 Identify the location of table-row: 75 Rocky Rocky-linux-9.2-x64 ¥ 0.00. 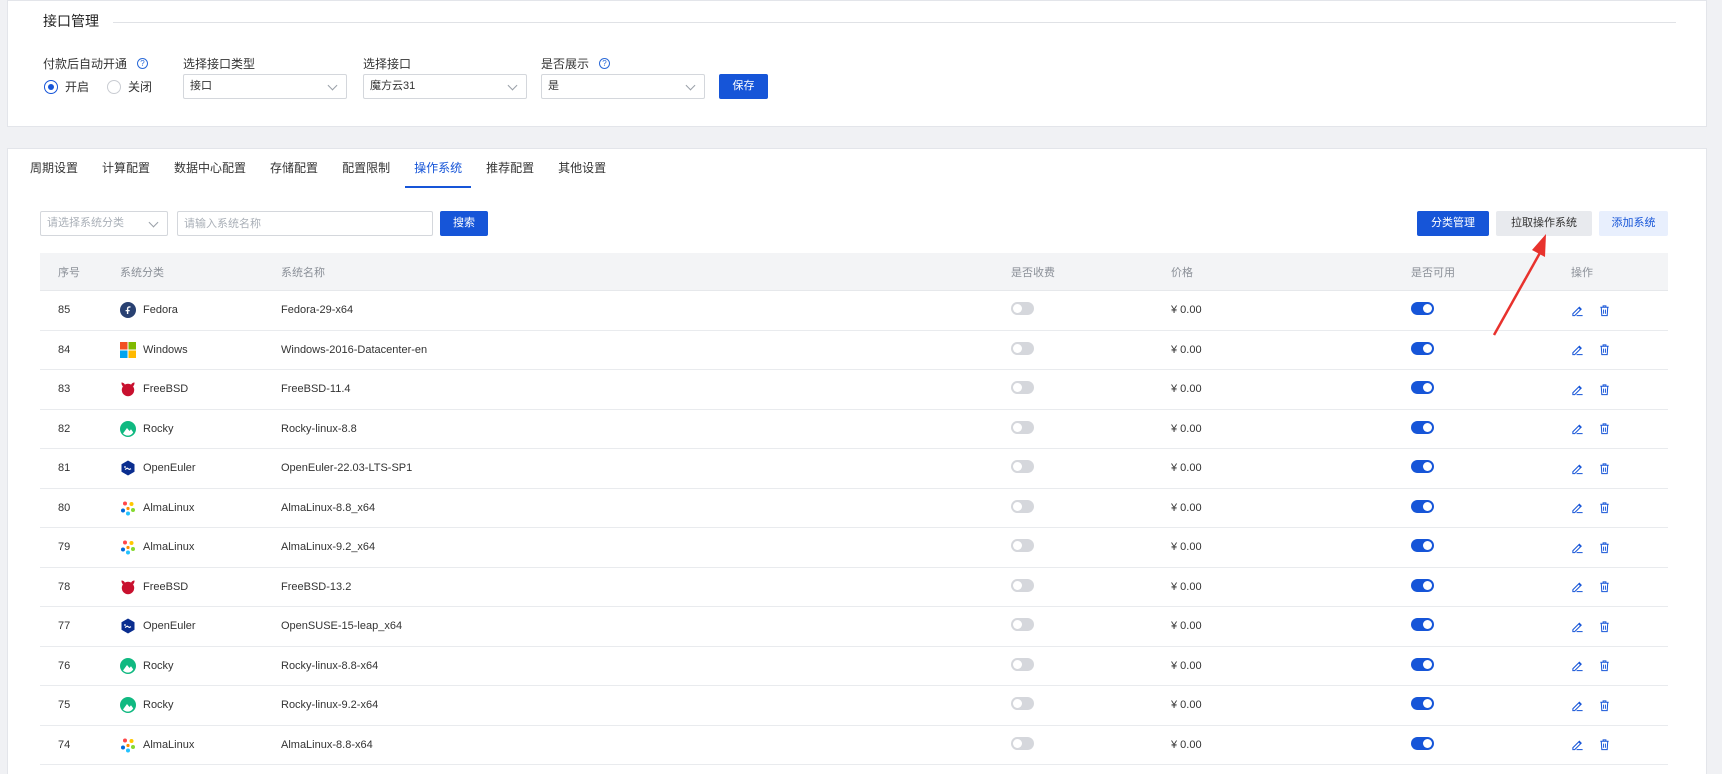
(854, 706).